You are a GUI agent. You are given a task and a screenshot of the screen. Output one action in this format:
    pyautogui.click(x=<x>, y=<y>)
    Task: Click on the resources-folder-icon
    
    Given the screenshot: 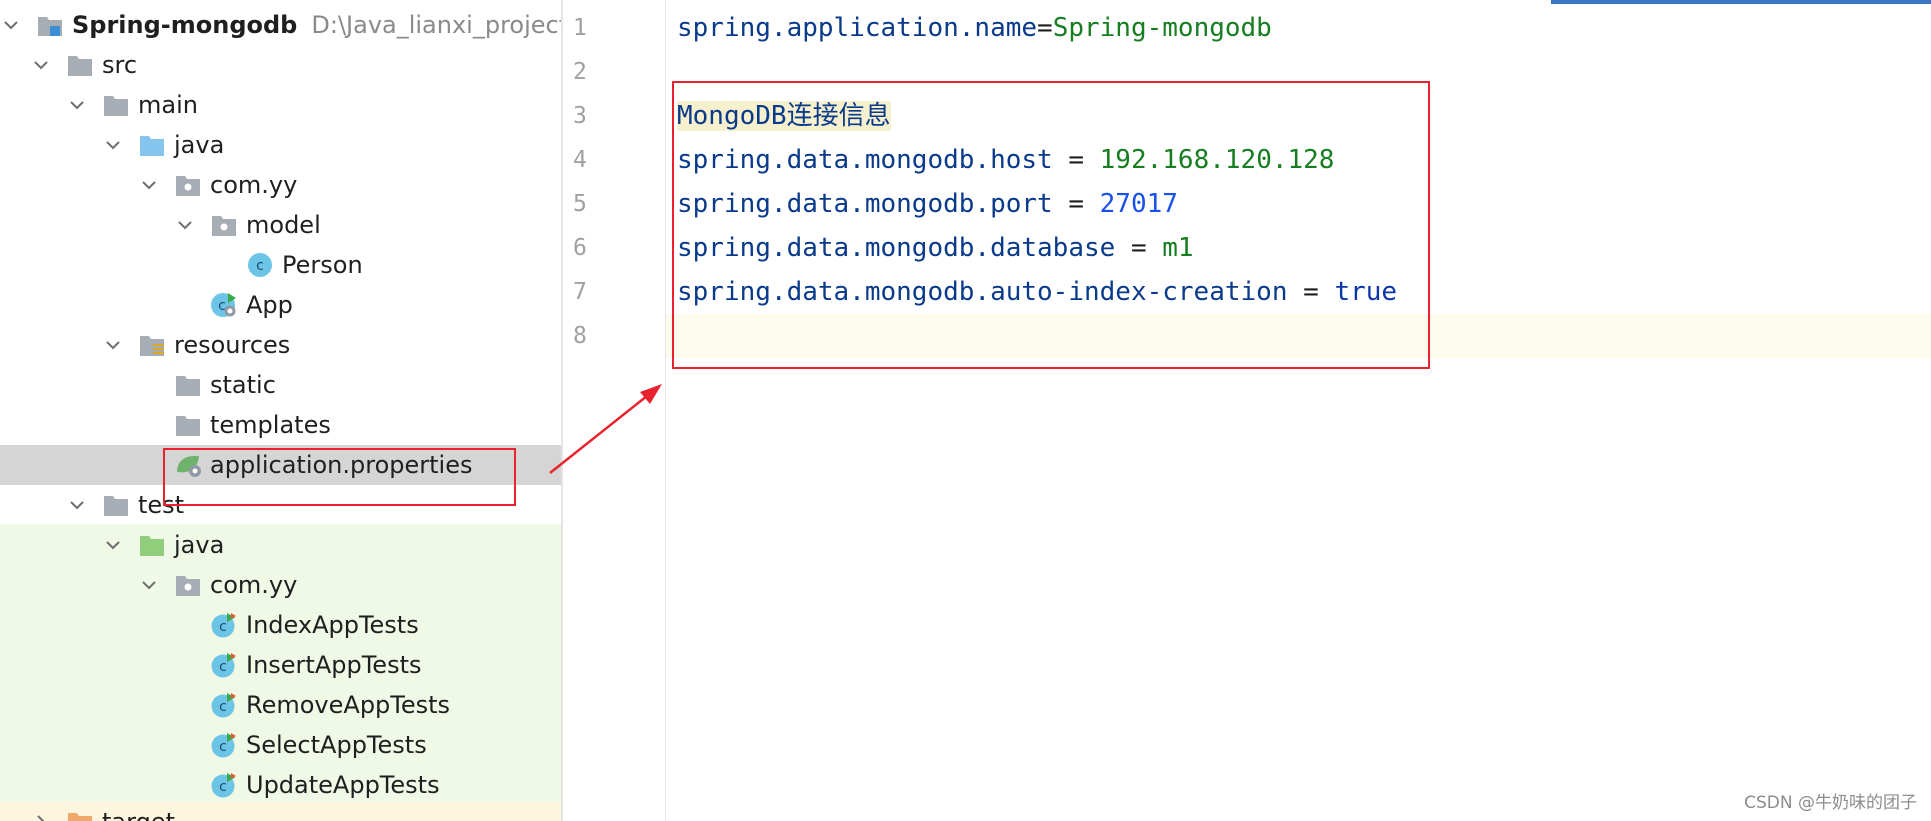 What is the action you would take?
    pyautogui.click(x=152, y=345)
    